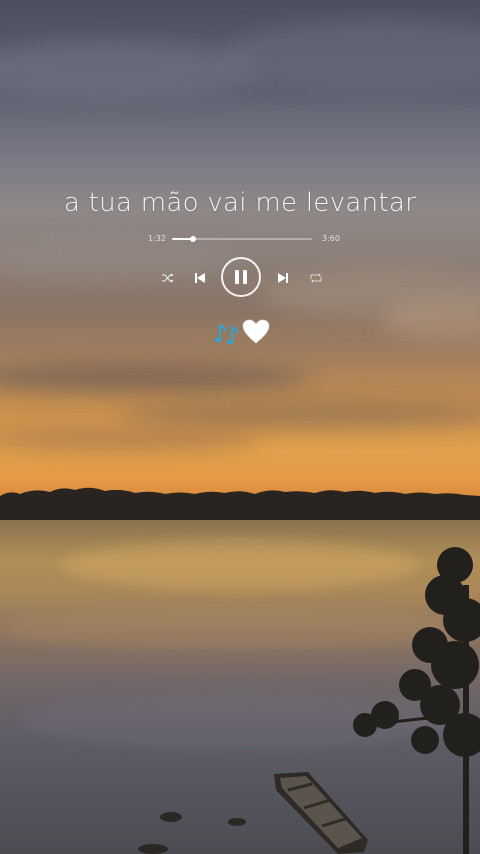 The width and height of the screenshot is (480, 854). I want to click on emoji-decoration, so click(244, 334).